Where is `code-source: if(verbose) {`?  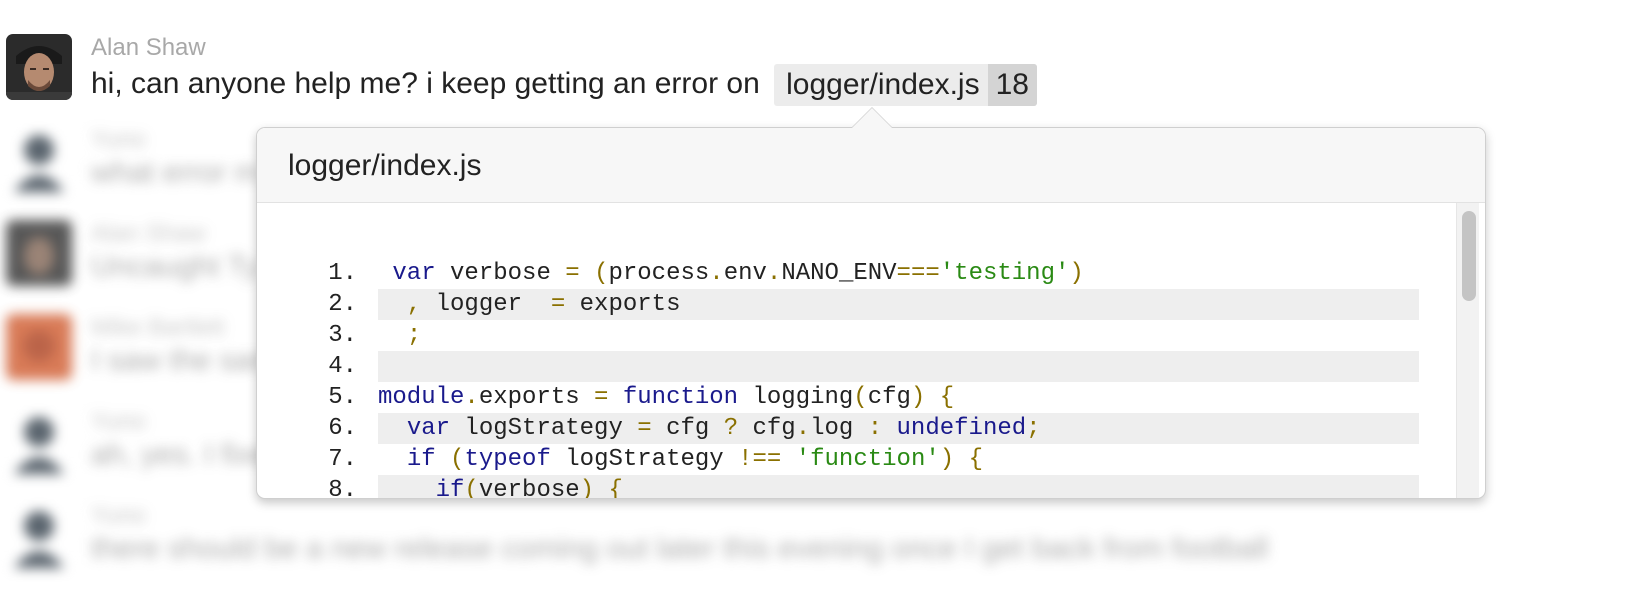
code-source: if(verbose) { is located at coordinates (898, 487).